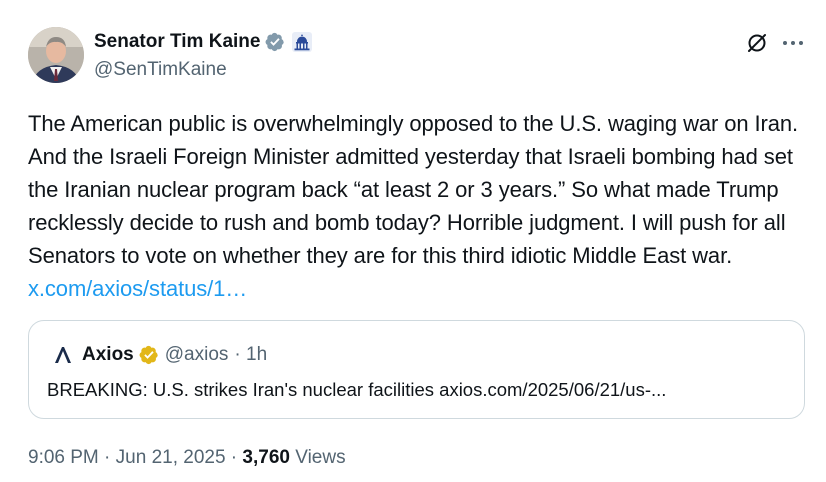 The image size is (826, 482). Describe the element at coordinates (757, 43) in the screenshot. I see `grok-icon` at that location.